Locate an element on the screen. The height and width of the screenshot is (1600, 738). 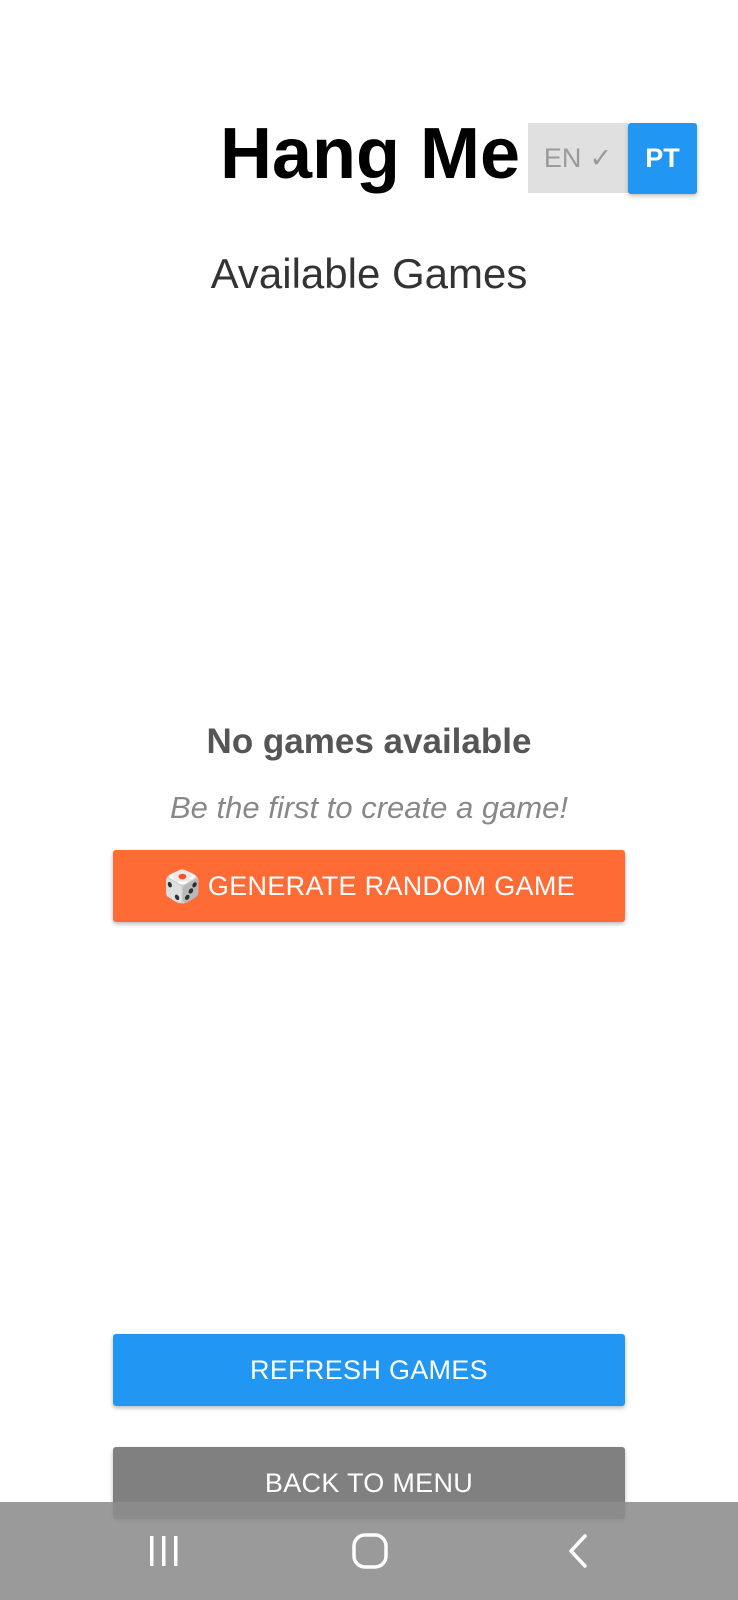
check-icon: ✓ is located at coordinates (601, 157).